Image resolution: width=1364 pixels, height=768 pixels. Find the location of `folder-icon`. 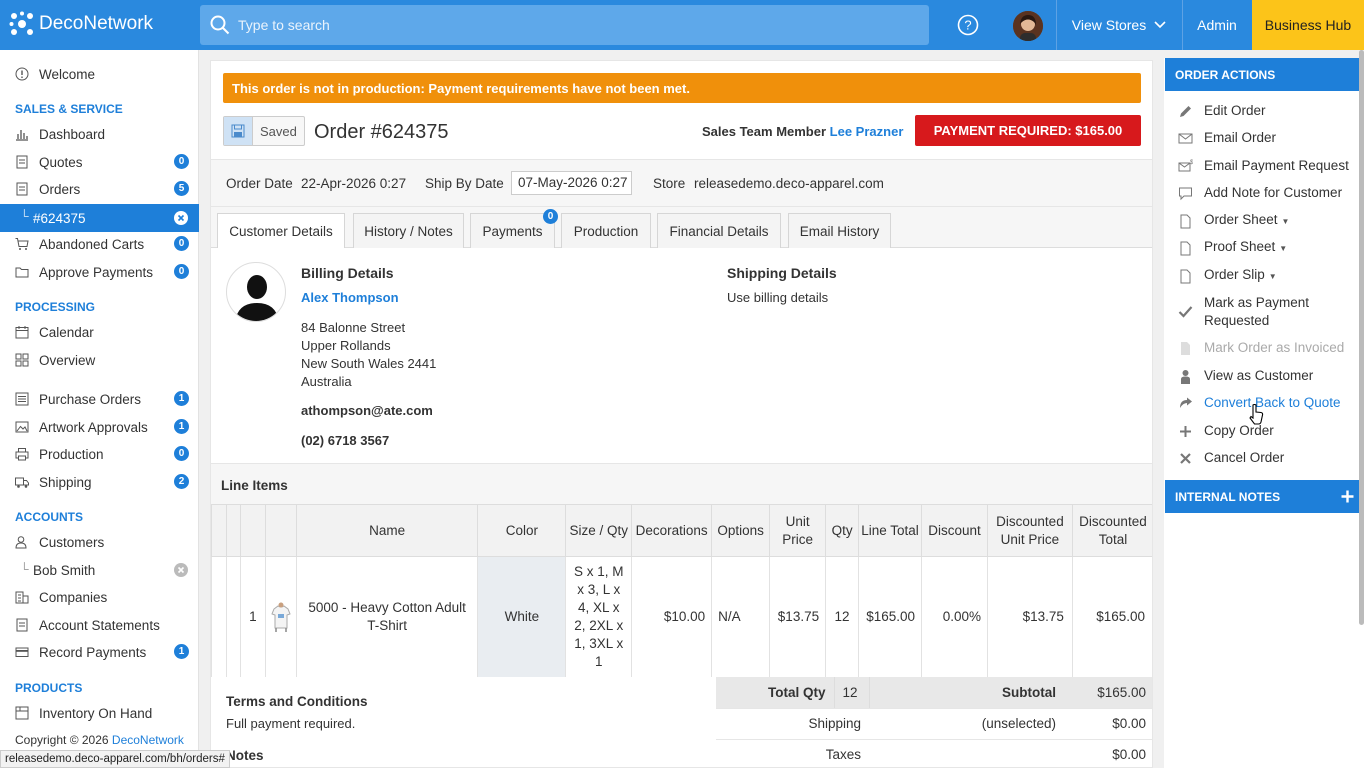

folder-icon is located at coordinates (22, 272).